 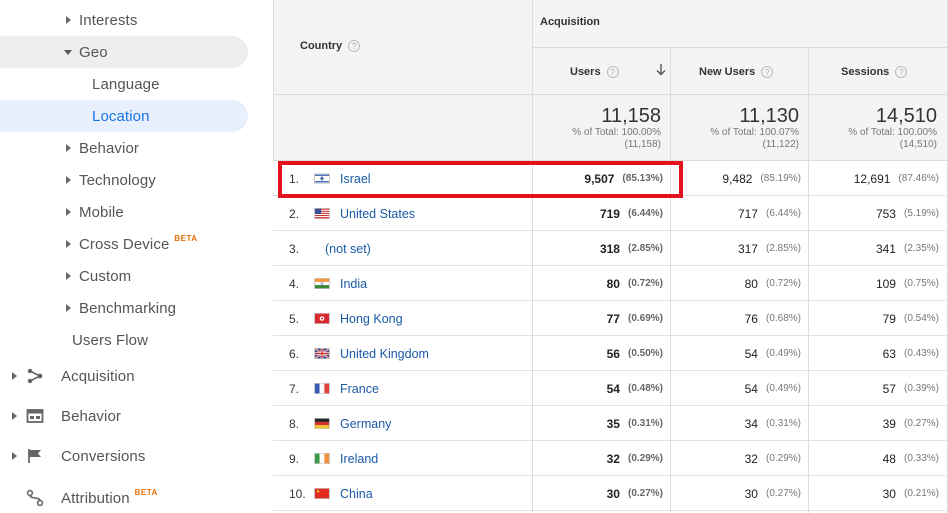 I want to click on beta-badge: BETA, so click(x=186, y=238).